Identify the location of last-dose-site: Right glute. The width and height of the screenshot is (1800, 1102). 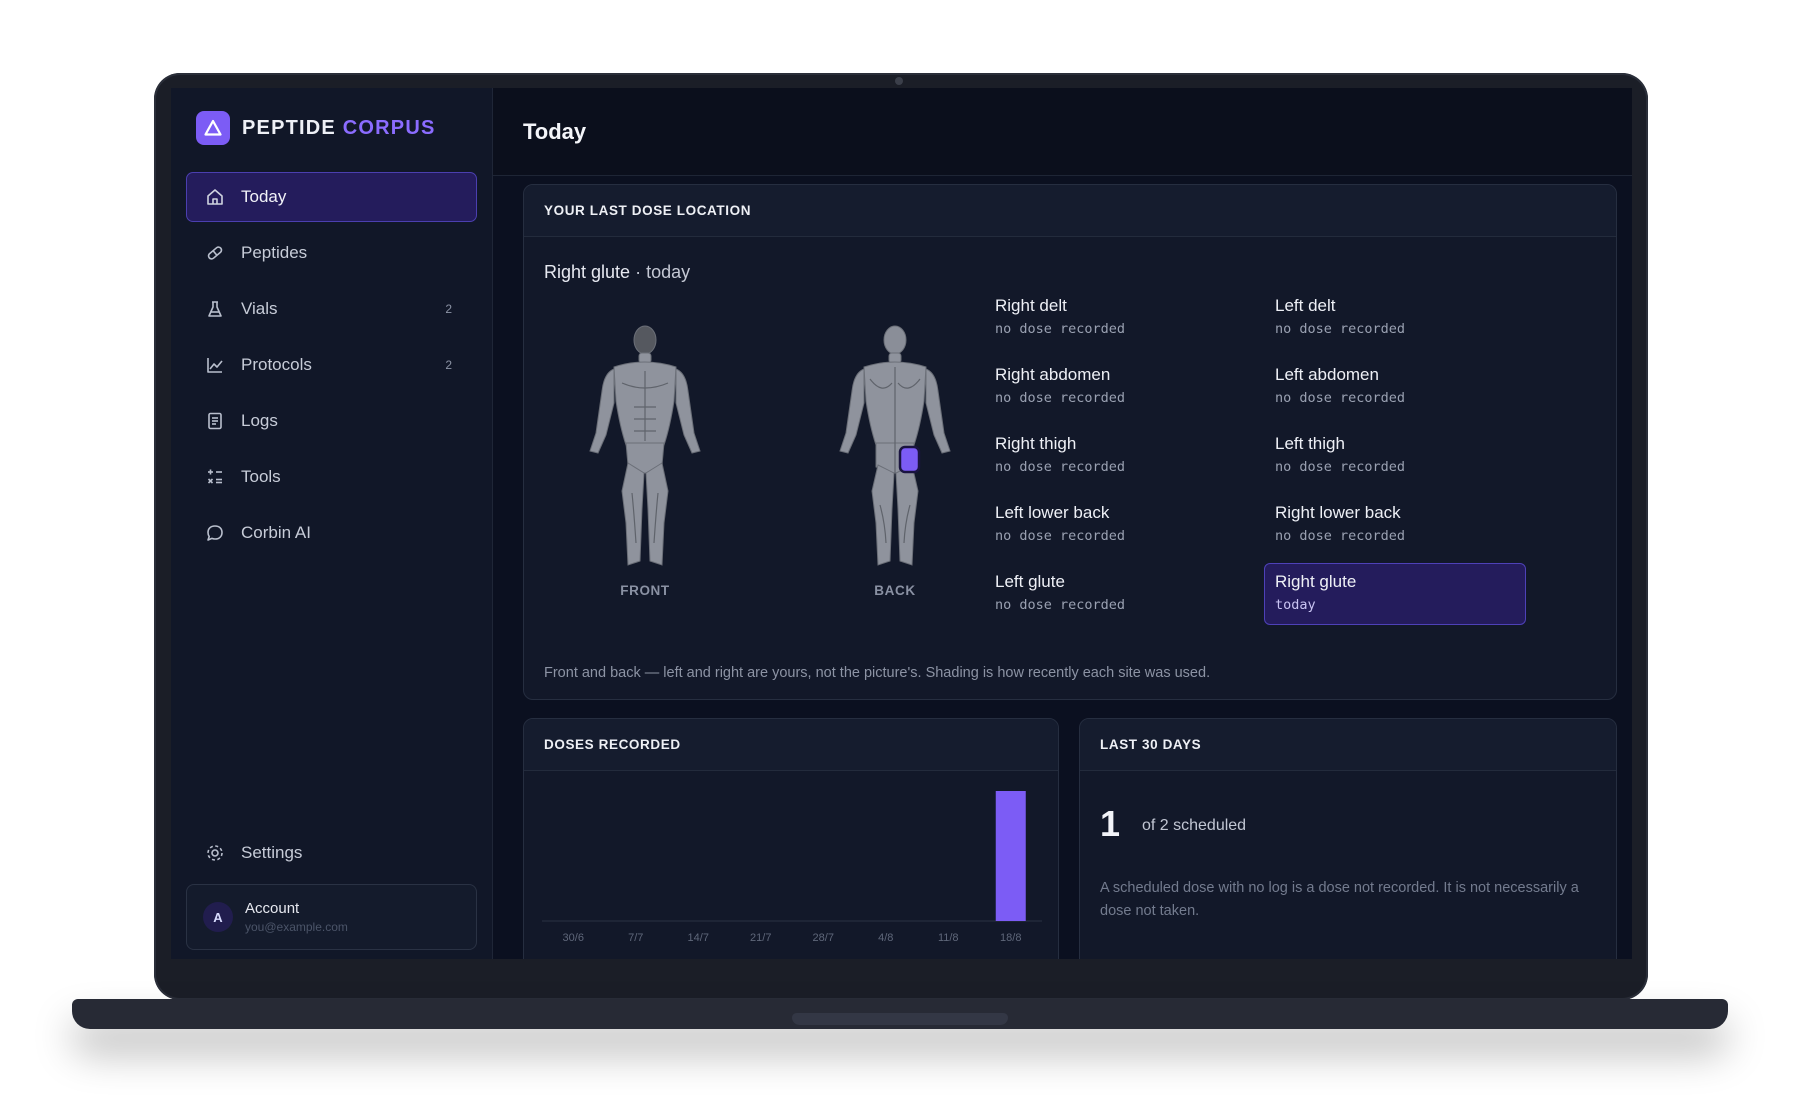
(587, 272).